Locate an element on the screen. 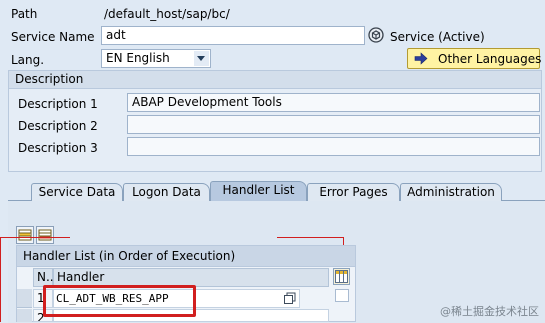 Image resolution: width=545 pixels, height=323 pixels. tab-service-data: Service Data is located at coordinates (77, 192).